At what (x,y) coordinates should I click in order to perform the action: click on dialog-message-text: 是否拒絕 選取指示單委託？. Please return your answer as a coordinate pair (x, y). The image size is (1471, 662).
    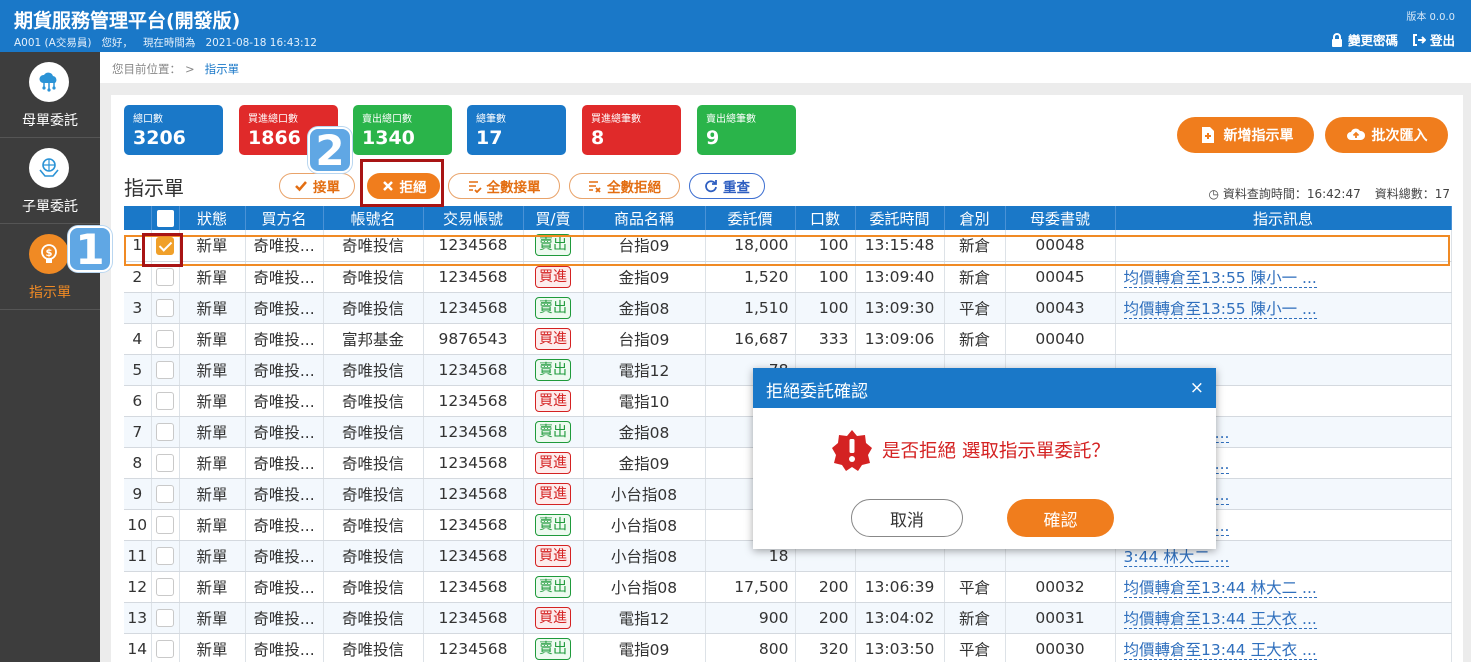
    Looking at the image, I should click on (996, 451).